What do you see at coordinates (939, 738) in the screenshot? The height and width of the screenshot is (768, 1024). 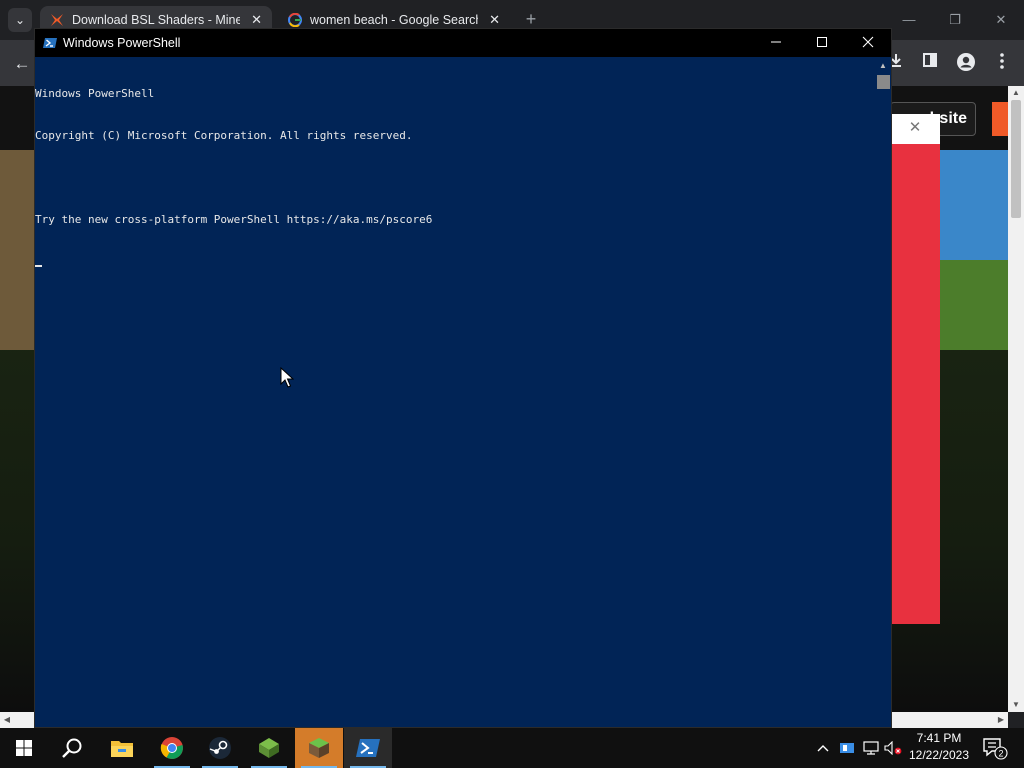 I see `clock-time: 7:41 PM` at bounding box center [939, 738].